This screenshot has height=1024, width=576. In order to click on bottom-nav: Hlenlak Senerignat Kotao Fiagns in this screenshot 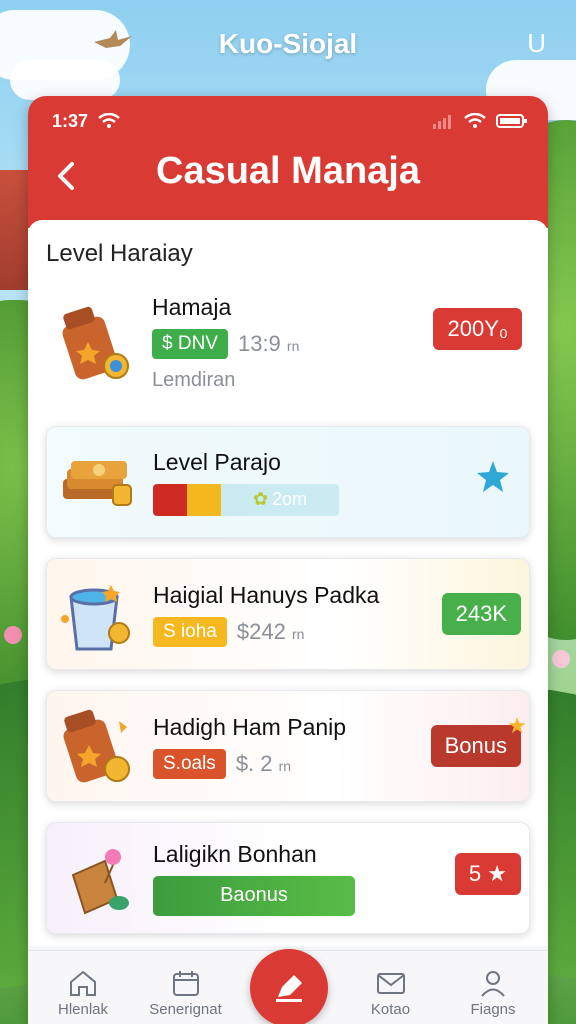, I will do `click(288, 986)`.